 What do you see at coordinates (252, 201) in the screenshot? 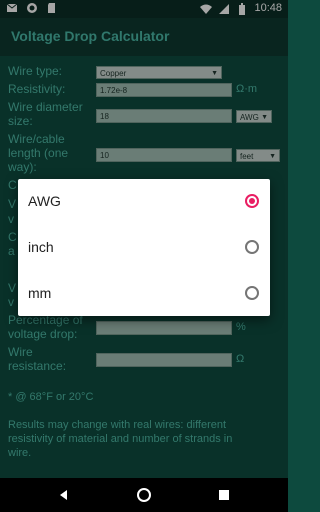
I see `radio-selected-icon` at bounding box center [252, 201].